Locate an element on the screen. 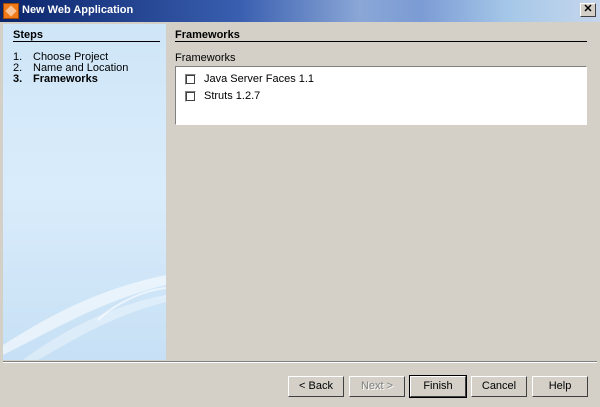  close-icon: ✕ is located at coordinates (588, 9).